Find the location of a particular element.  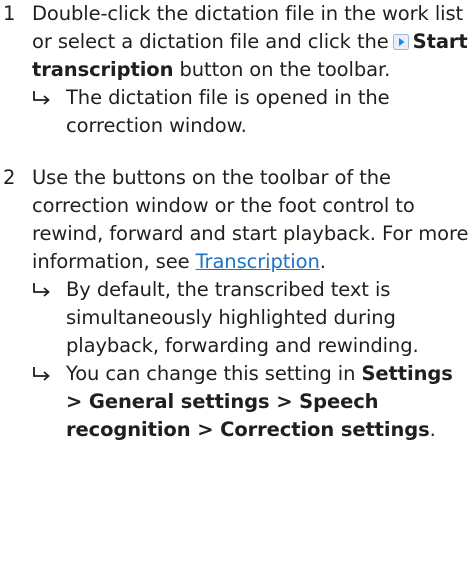

transcription-link: Transcription is located at coordinates (258, 261).